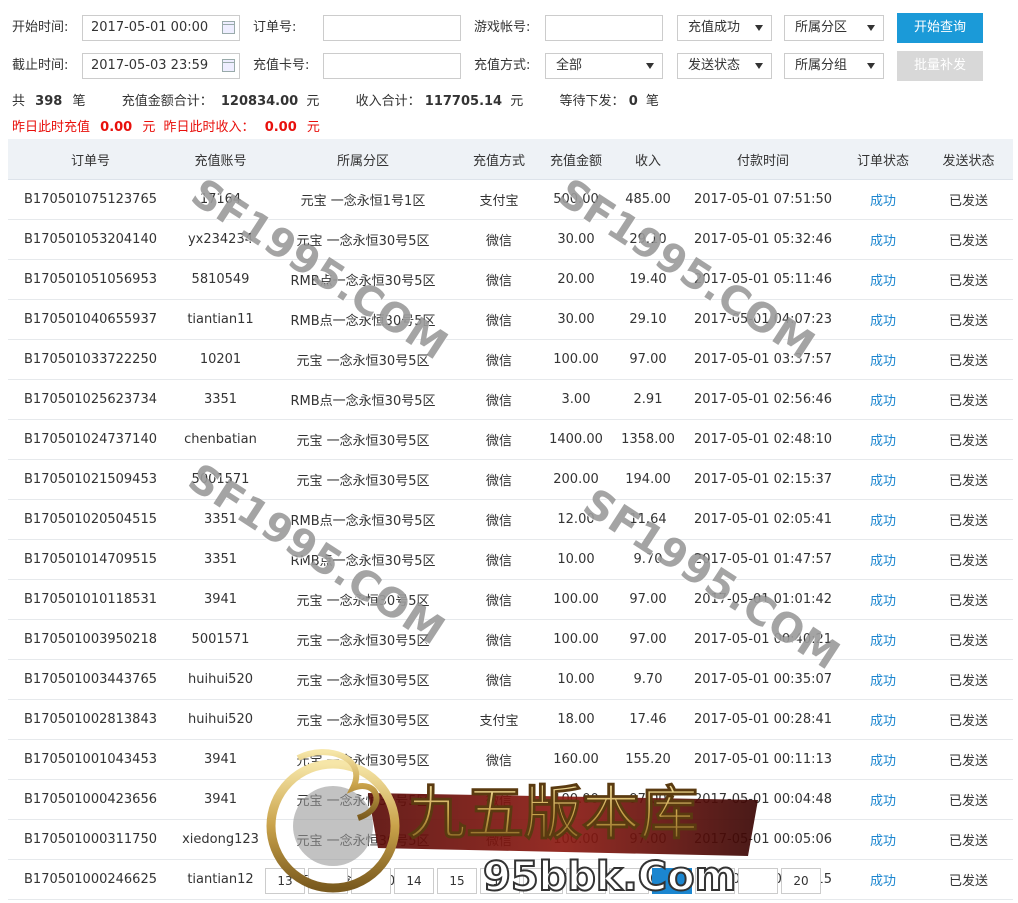 The image size is (1018, 903). Describe the element at coordinates (285, 881) in the screenshot. I see `page-button: 13` at that location.